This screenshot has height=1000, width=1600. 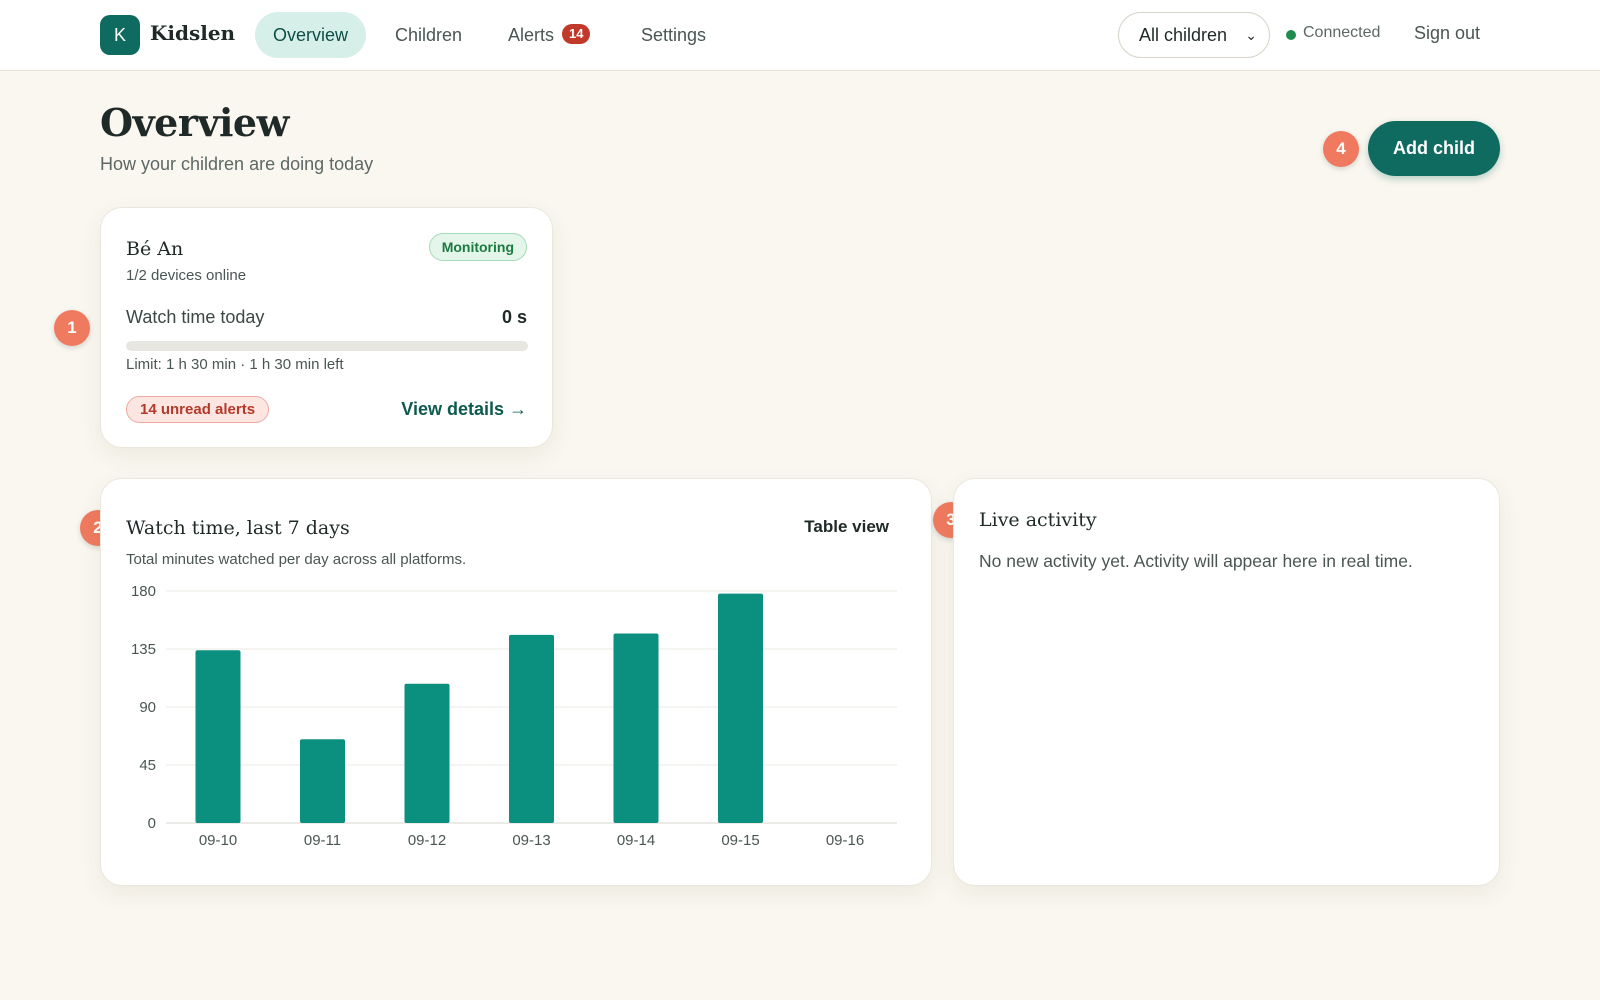 I want to click on tab-children-label: Children, so click(x=429, y=35).